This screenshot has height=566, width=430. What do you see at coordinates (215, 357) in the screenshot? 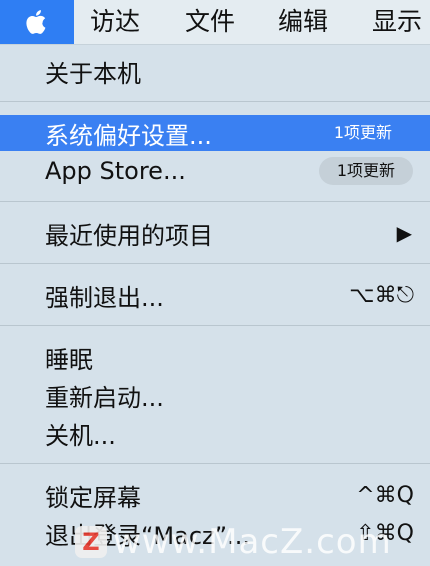
I see `menu-item-sleep: 睡眠` at bounding box center [215, 357].